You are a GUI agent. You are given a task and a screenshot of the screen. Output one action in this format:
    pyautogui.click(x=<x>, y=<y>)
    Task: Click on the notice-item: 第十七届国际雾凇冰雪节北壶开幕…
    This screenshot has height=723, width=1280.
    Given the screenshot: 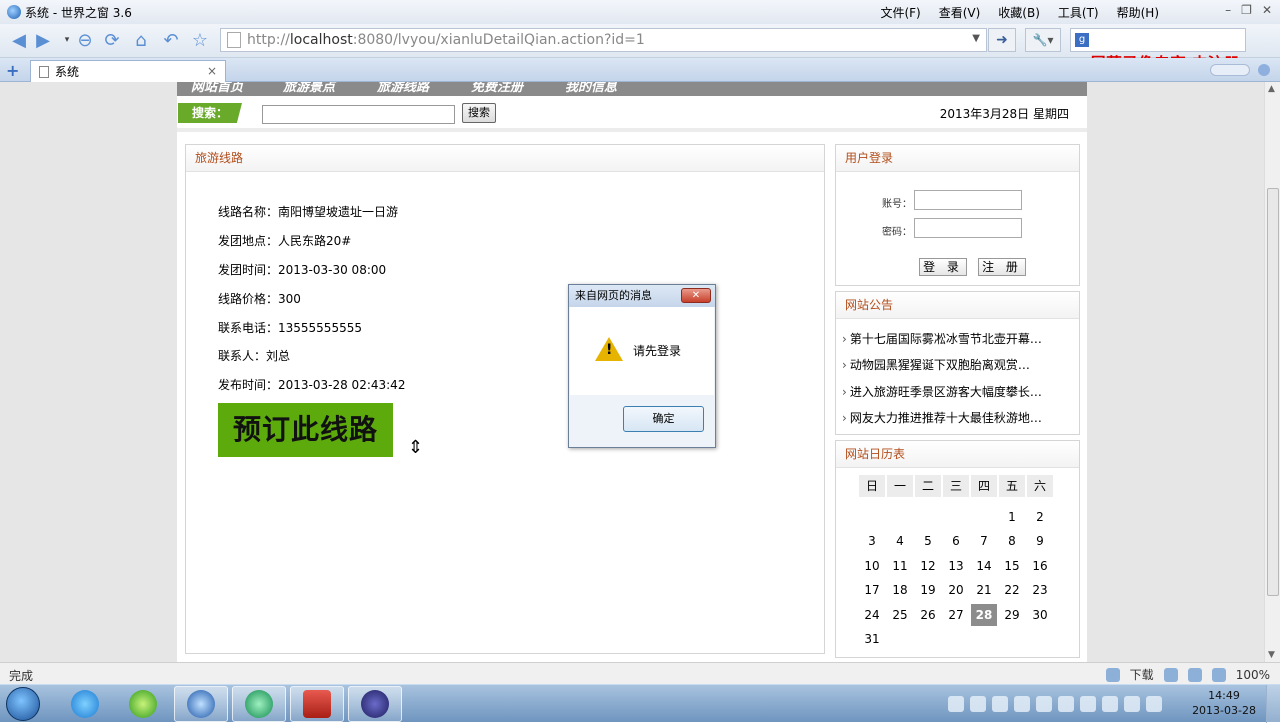 What is the action you would take?
    pyautogui.click(x=942, y=338)
    